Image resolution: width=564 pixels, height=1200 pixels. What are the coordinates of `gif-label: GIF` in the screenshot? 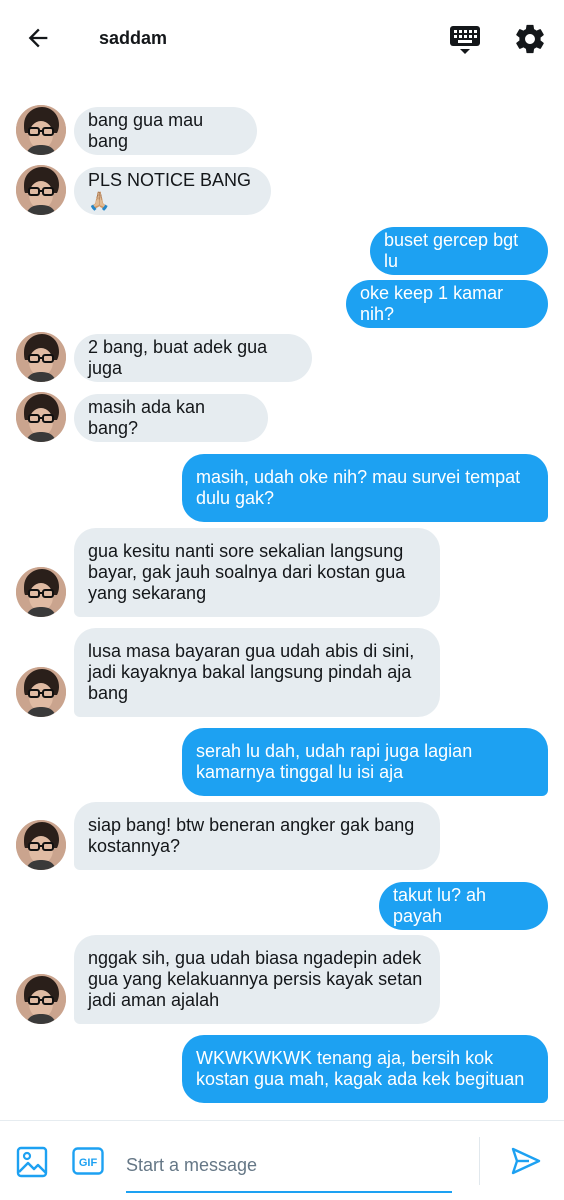 It's located at (88, 1163).